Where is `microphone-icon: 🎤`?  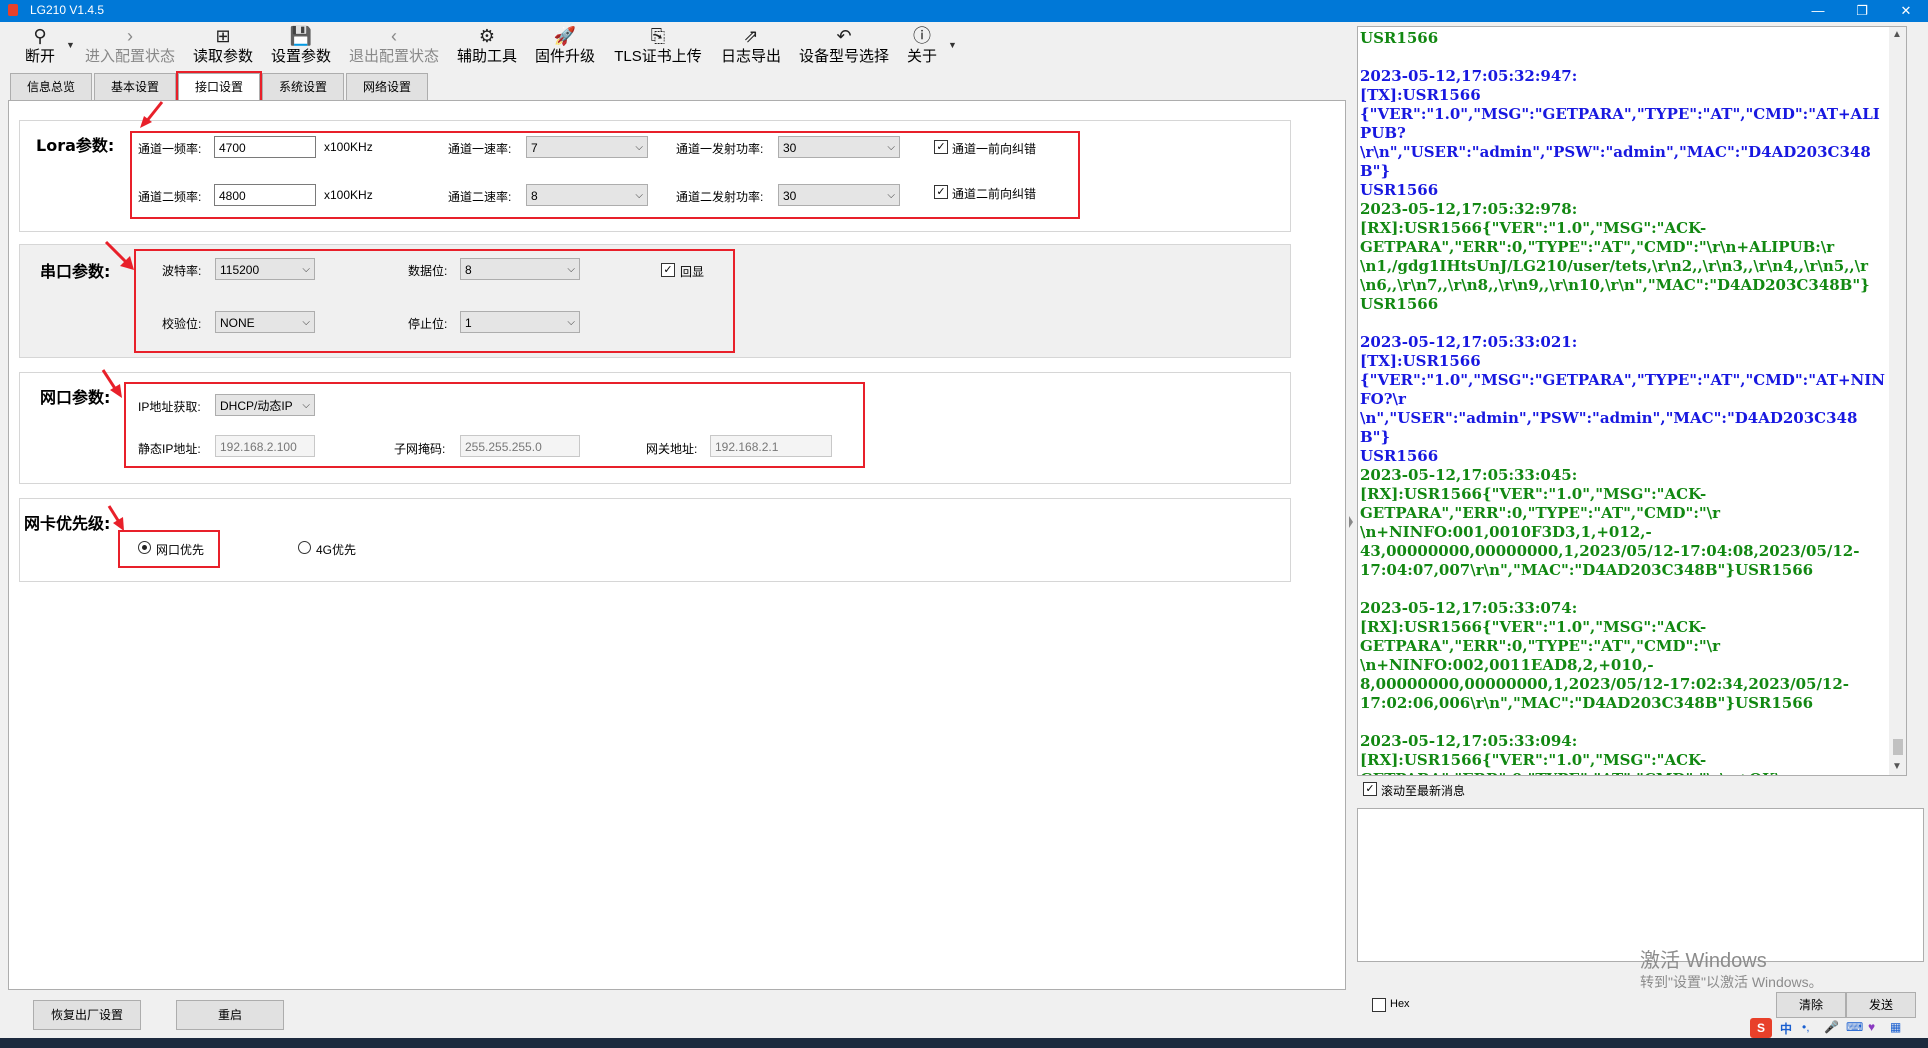
microphone-icon: 🎤 is located at coordinates (1831, 1027).